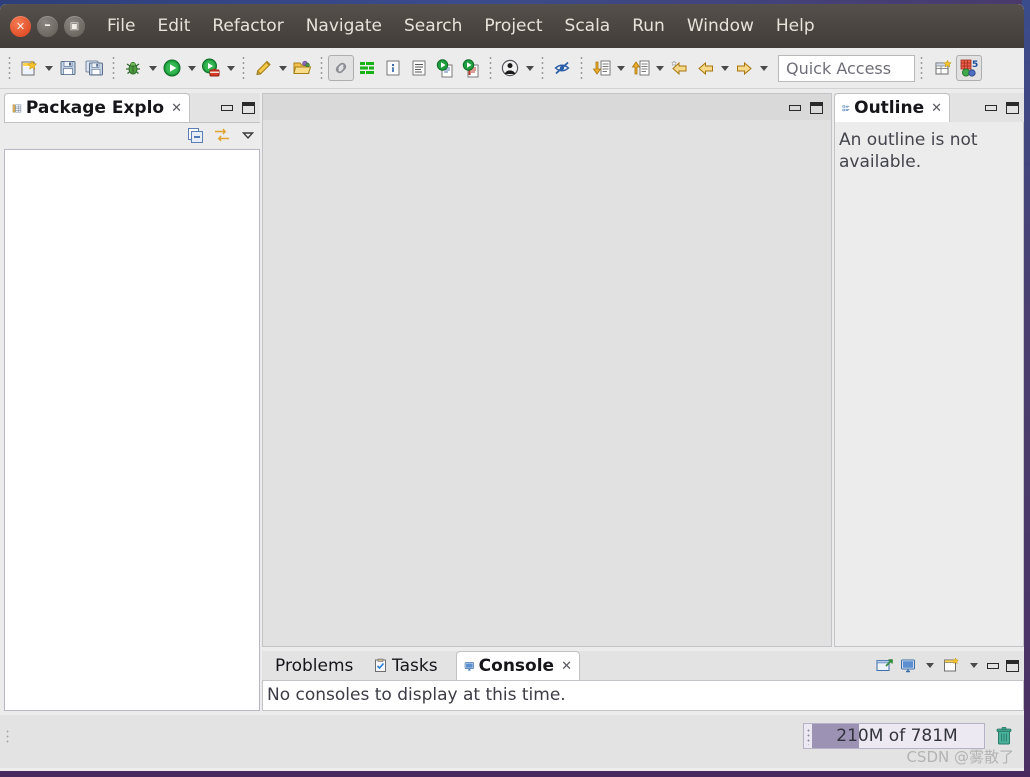 The height and width of the screenshot is (777, 1030). I want to click on menu-window: Window, so click(720, 26).